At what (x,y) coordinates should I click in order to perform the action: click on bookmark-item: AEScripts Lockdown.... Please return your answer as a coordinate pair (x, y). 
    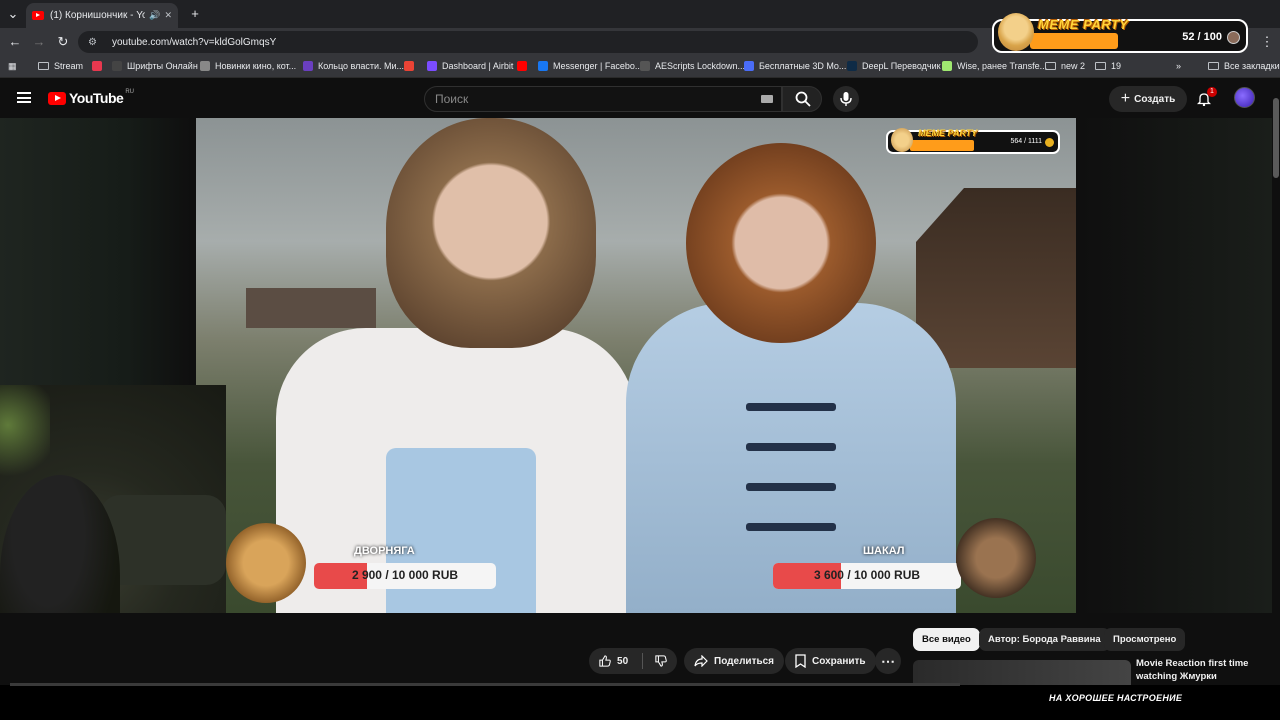
    Looking at the image, I should click on (692, 66).